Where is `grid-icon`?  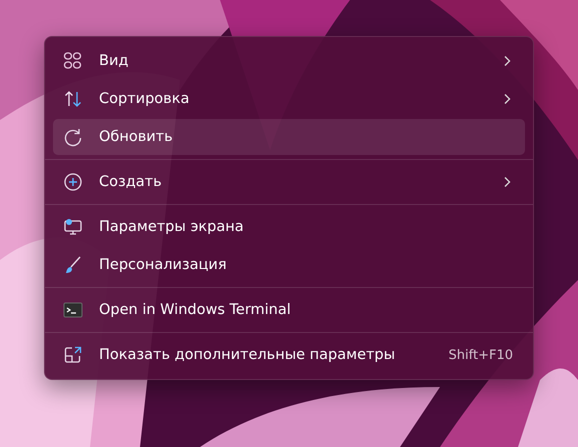 grid-icon is located at coordinates (73, 61).